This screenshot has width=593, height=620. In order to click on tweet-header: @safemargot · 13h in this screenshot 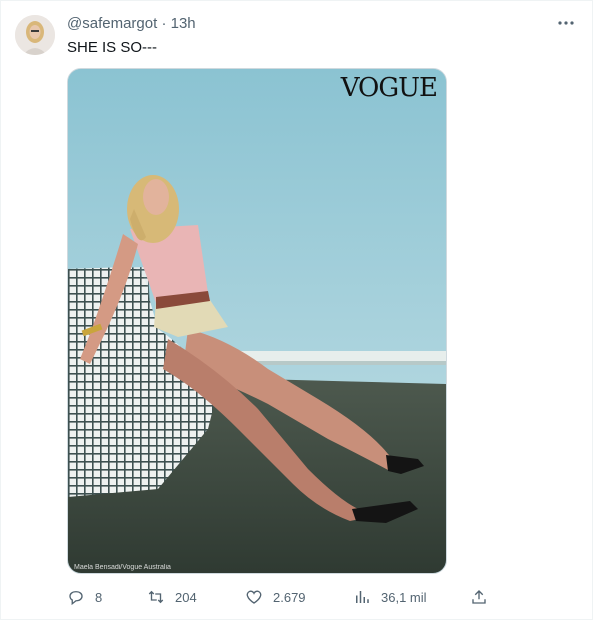, I will do `click(131, 23)`.